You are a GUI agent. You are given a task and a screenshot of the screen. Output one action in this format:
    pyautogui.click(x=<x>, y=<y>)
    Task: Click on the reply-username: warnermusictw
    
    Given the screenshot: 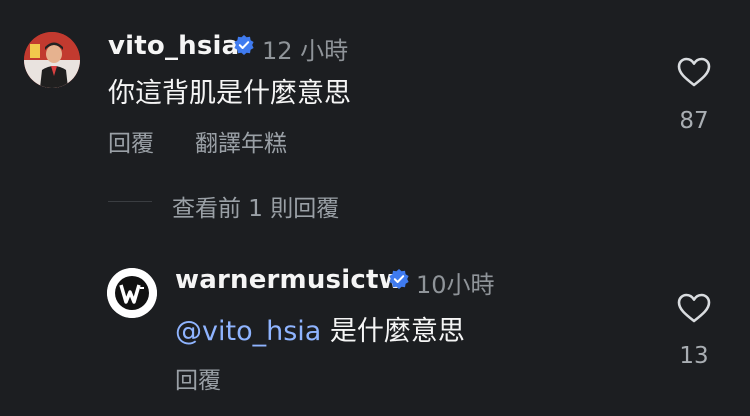 What is the action you would take?
    pyautogui.click(x=289, y=280)
    